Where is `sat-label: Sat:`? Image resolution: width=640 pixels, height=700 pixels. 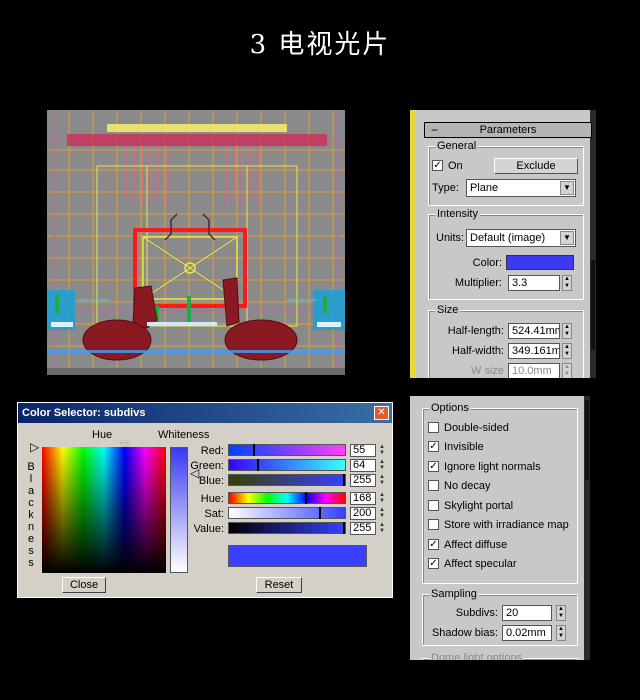
sat-label: Sat: is located at coordinates (214, 514).